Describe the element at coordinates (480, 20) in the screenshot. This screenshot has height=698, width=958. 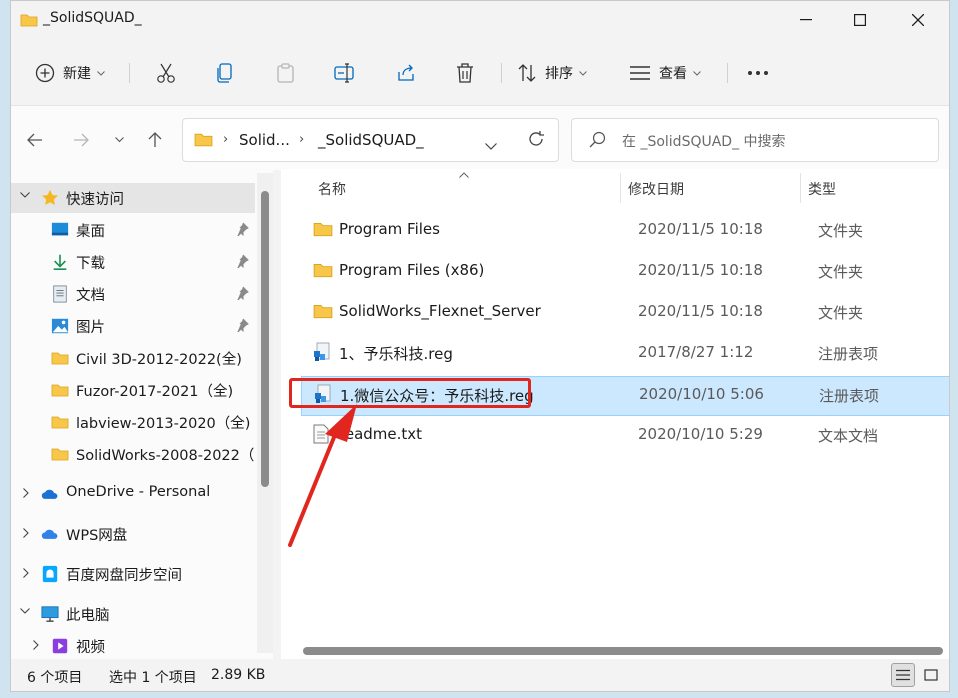
I see `title-bar: _SolidSQUAD_` at that location.